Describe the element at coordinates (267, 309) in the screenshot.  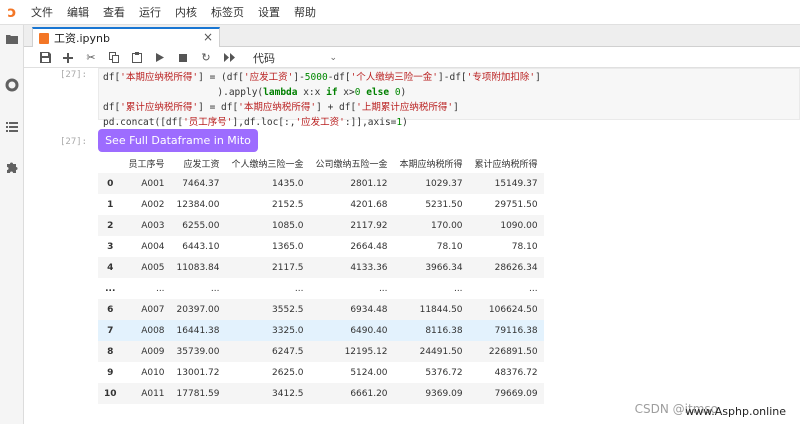
I see `table-cell: 3552.5` at that location.